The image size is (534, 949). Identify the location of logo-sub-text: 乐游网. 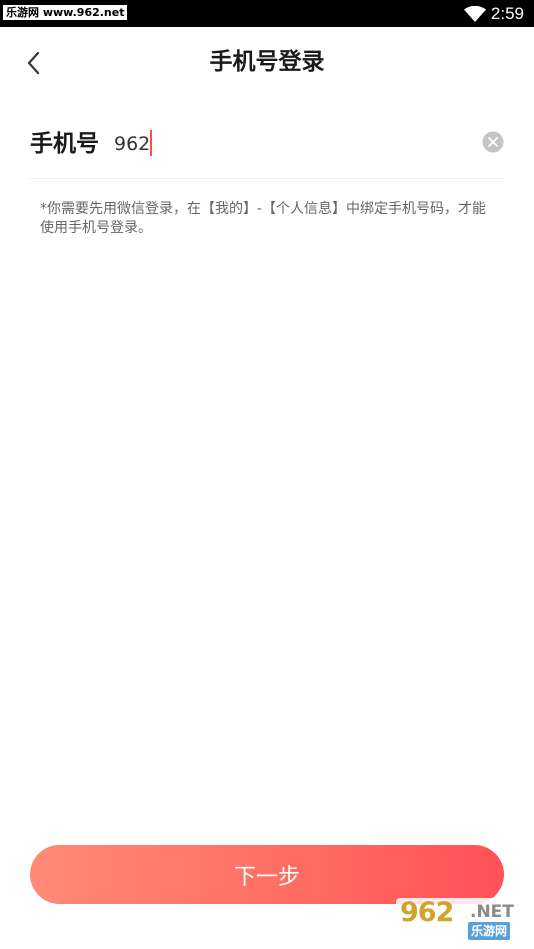
(489, 931).